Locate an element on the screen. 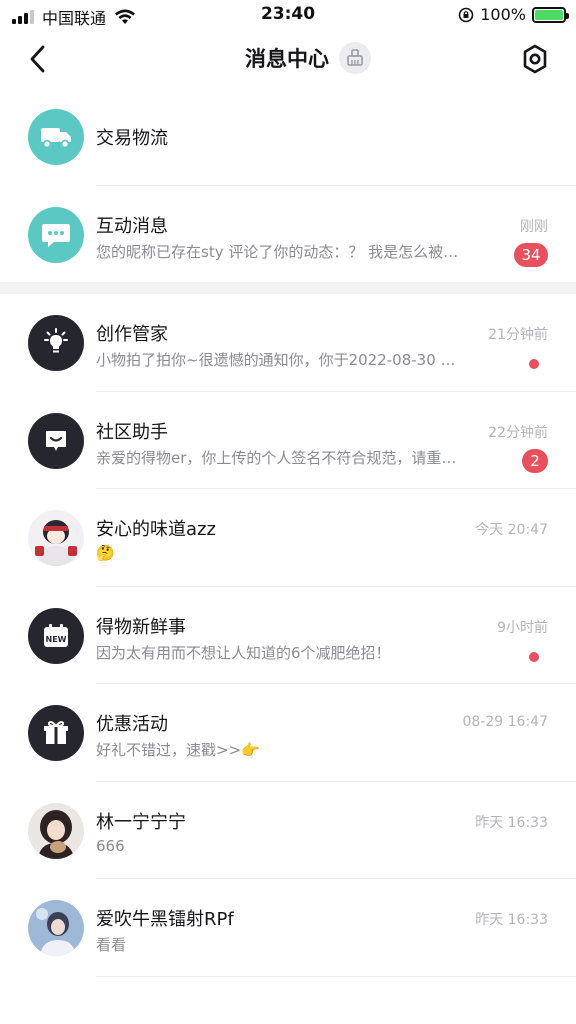 The image size is (576, 1024). row-preview: 666 is located at coordinates (110, 845).